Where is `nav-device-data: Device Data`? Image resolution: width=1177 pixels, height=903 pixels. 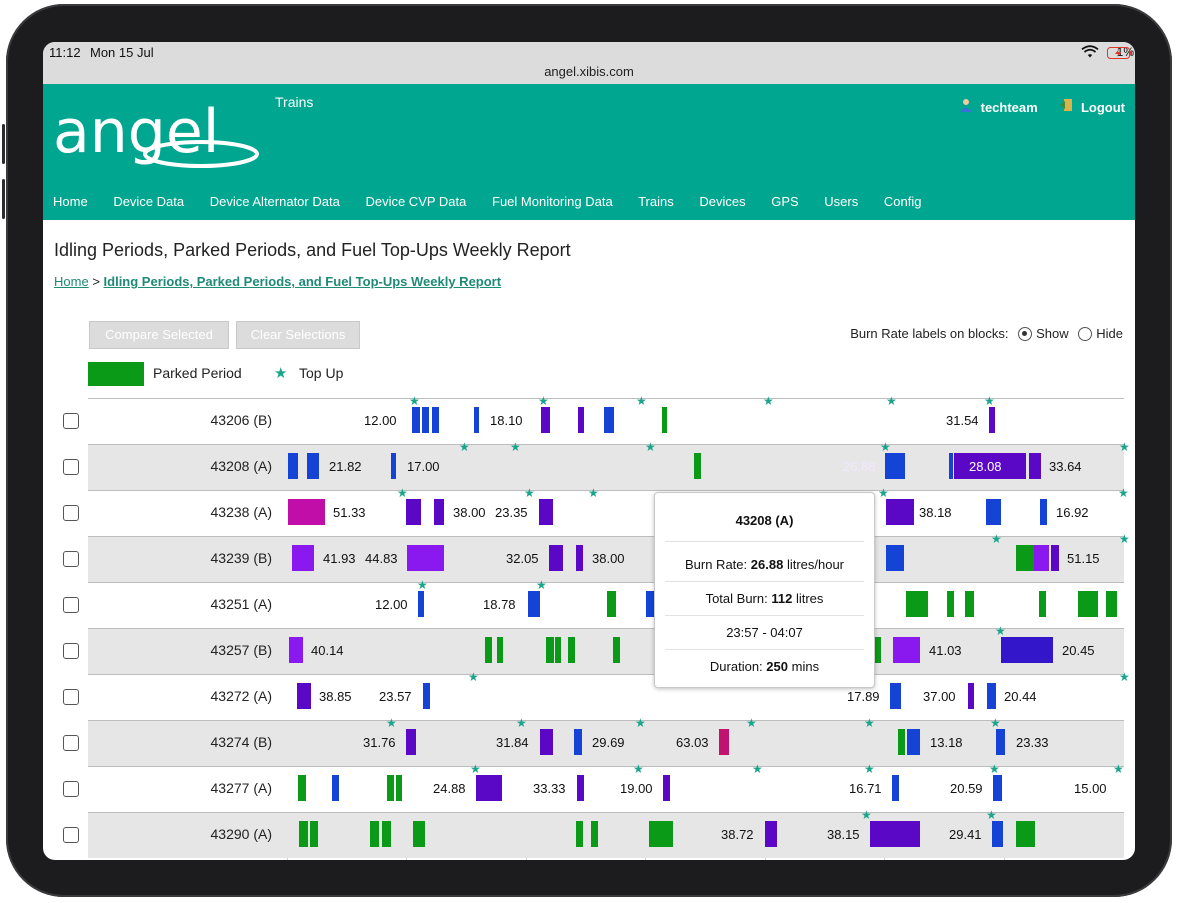
nav-device-data: Device Data is located at coordinates (148, 201).